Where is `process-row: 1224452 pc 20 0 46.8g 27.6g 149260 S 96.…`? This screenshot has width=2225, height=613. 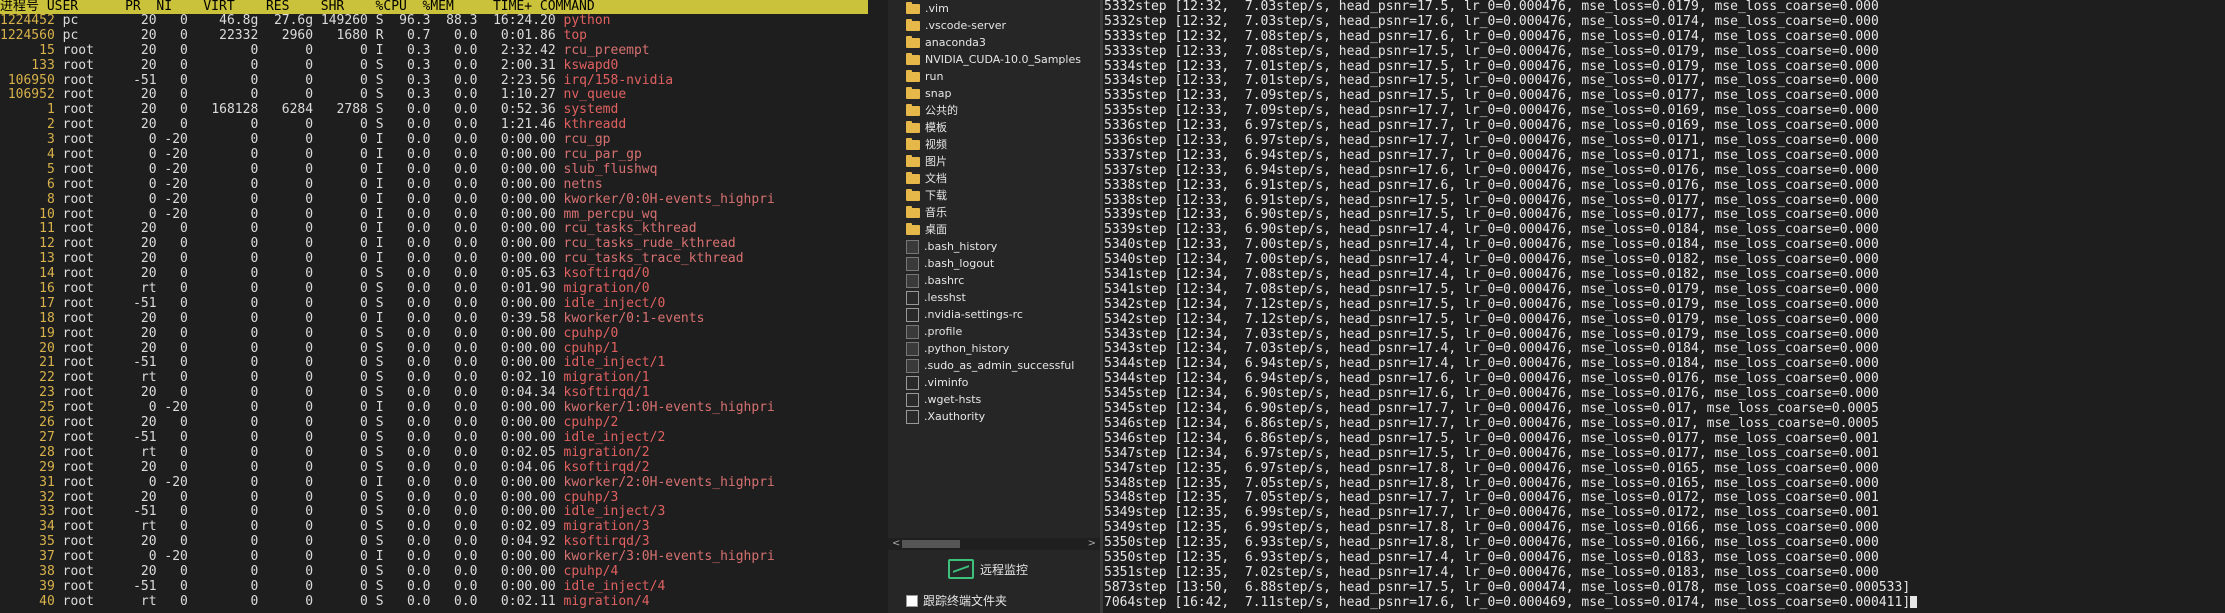 process-row: 1224452 pc 20 0 46.8g 27.6g 149260 S 96.… is located at coordinates (434, 21).